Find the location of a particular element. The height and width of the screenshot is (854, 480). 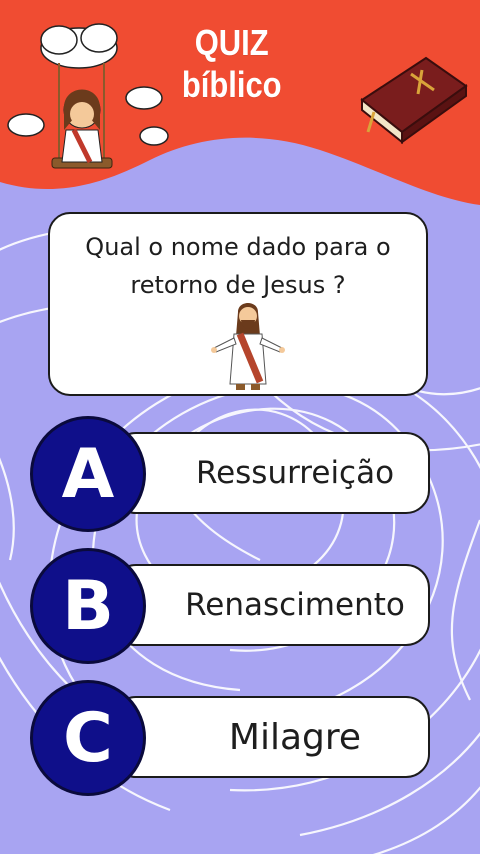

answer-option-a: Ressurreição A is located at coordinates (231, 476).